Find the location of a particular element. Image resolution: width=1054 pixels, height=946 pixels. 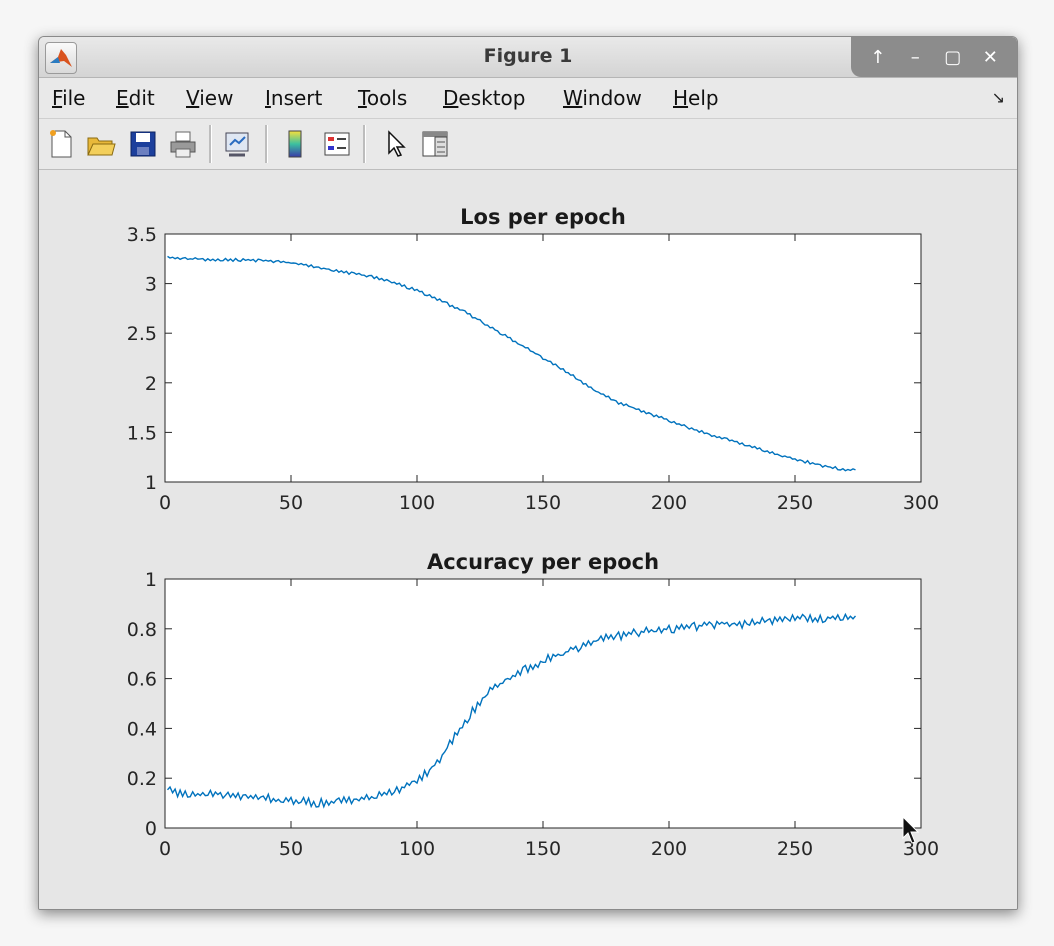

pointer-icon is located at coordinates (395, 144).